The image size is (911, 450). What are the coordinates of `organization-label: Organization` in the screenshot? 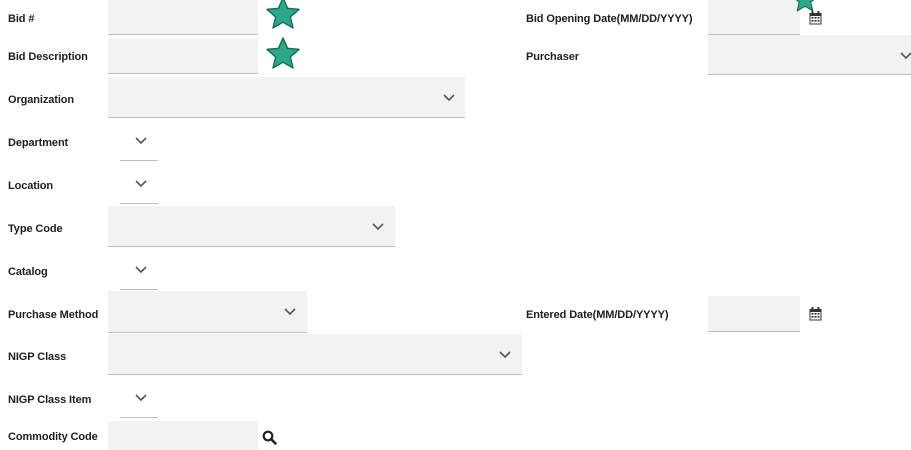 It's located at (41, 100).